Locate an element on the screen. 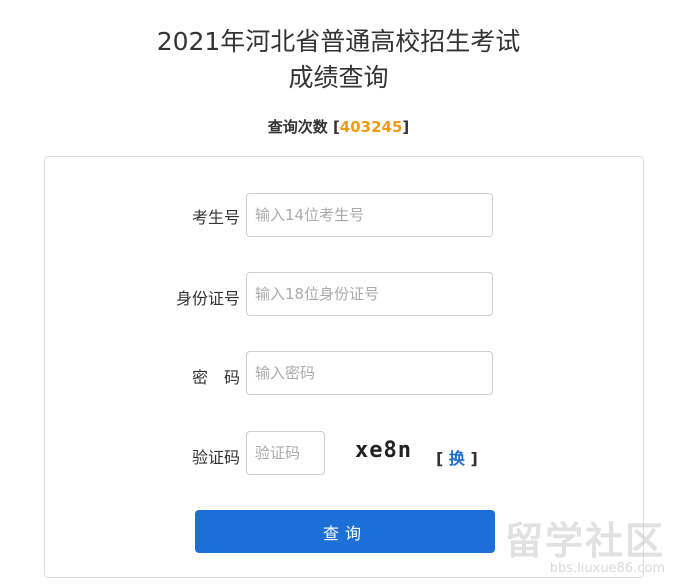  watermark-url: bbs.liuxue86.com is located at coordinates (607, 568).